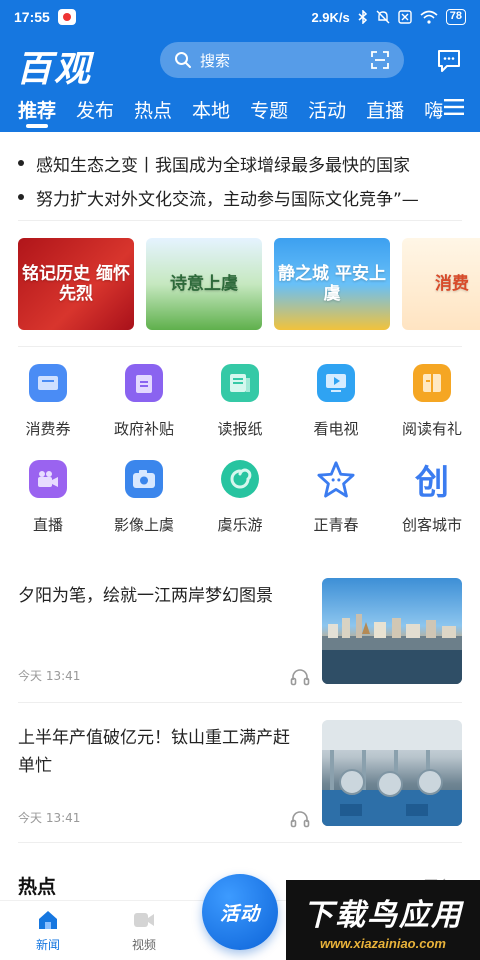  What do you see at coordinates (240, 17) in the screenshot?
I see `status-bar: 17:55 2.9K/s 78` at bounding box center [240, 17].